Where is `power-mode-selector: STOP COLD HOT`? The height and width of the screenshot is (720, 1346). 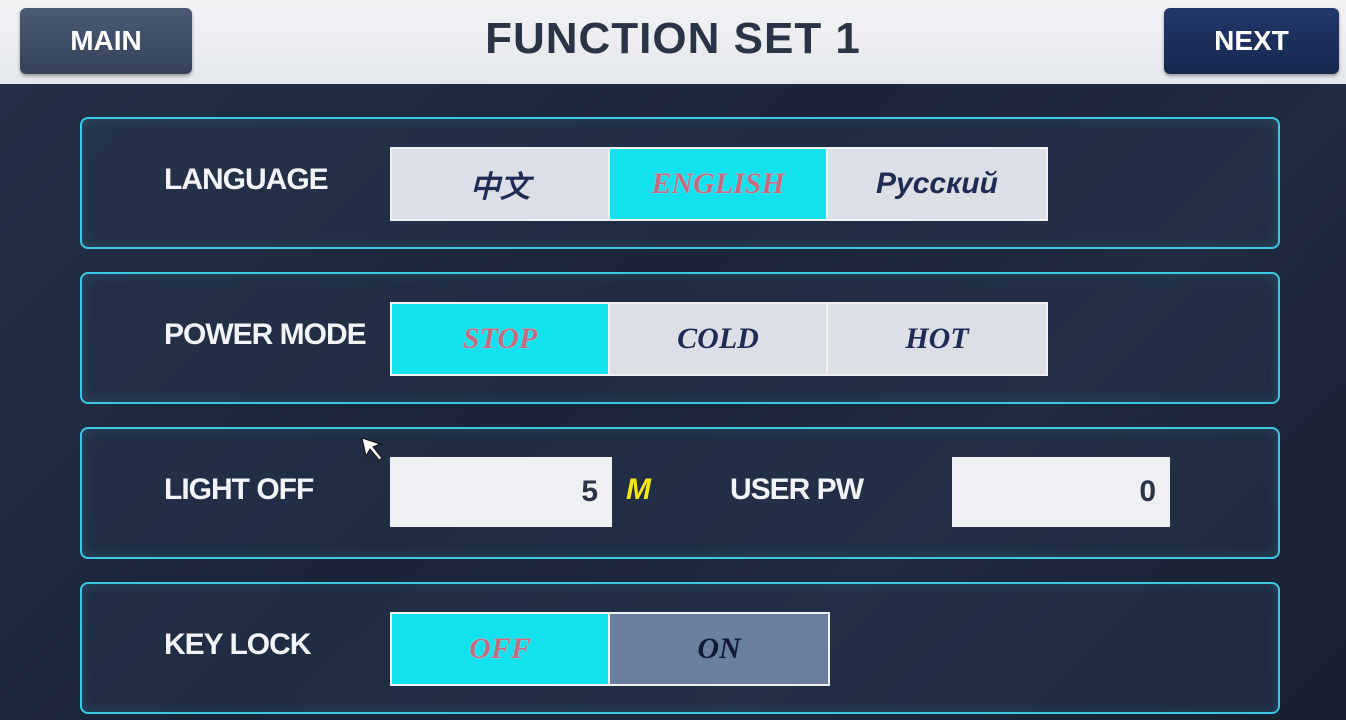 power-mode-selector: STOP COLD HOT is located at coordinates (719, 339).